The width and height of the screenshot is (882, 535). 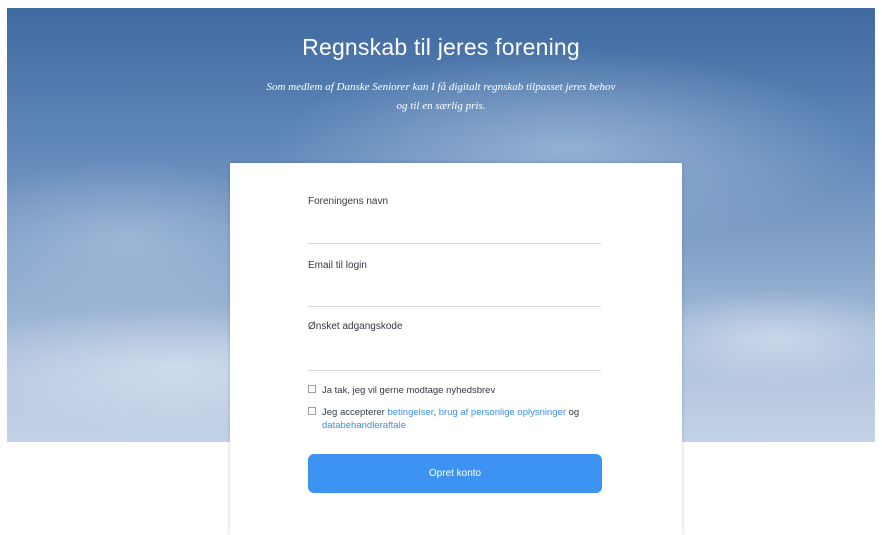 What do you see at coordinates (441, 47) in the screenshot?
I see `page-title: Regnskab til jeres forening` at bounding box center [441, 47].